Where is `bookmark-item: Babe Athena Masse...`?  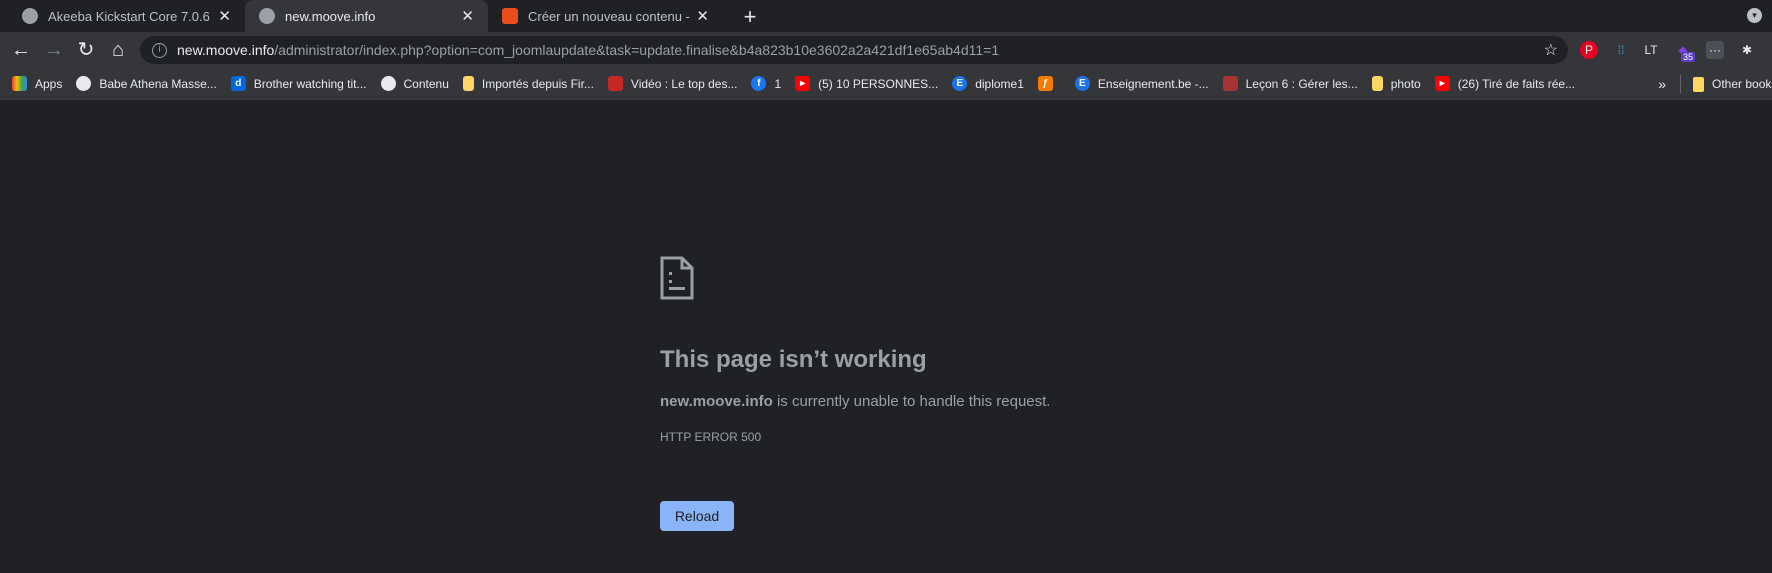 bookmark-item: Babe Athena Masse... is located at coordinates (146, 83).